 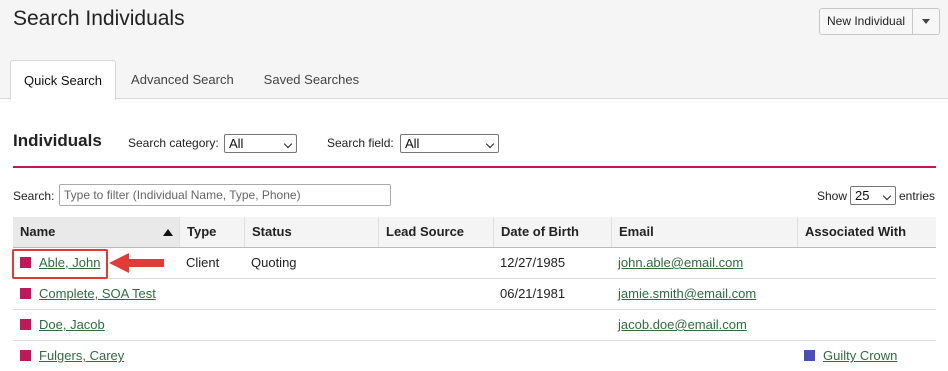 I want to click on section-title: Individuals, so click(x=57, y=140).